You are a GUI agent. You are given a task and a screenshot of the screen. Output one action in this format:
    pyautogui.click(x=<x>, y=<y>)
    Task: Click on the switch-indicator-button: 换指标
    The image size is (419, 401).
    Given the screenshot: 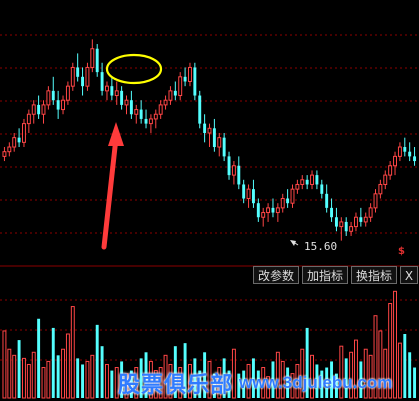 What is the action you would take?
    pyautogui.click(x=374, y=275)
    